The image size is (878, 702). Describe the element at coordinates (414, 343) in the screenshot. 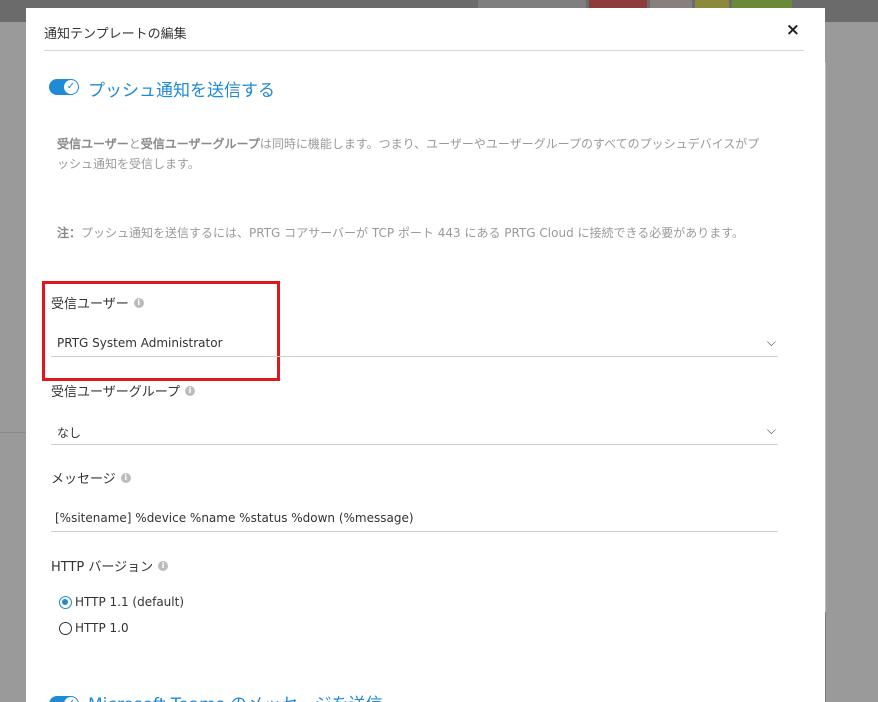

I see `recipient-user-select: PRTG System Administrator ⌵` at that location.